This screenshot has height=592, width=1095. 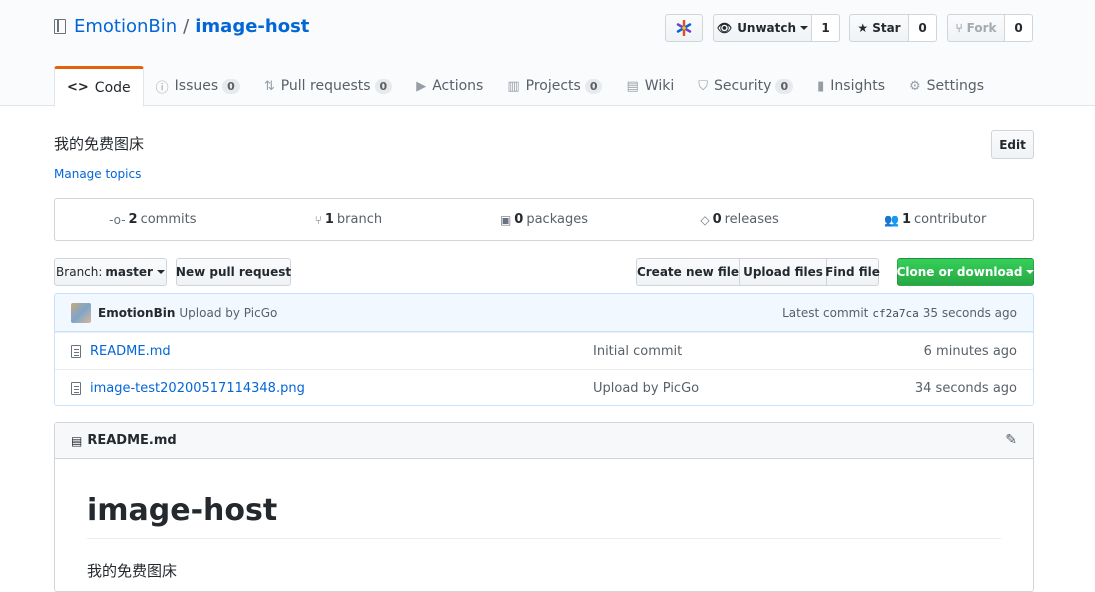 What do you see at coordinates (162, 88) in the screenshot?
I see `issue-icon: ⓘ` at bounding box center [162, 88].